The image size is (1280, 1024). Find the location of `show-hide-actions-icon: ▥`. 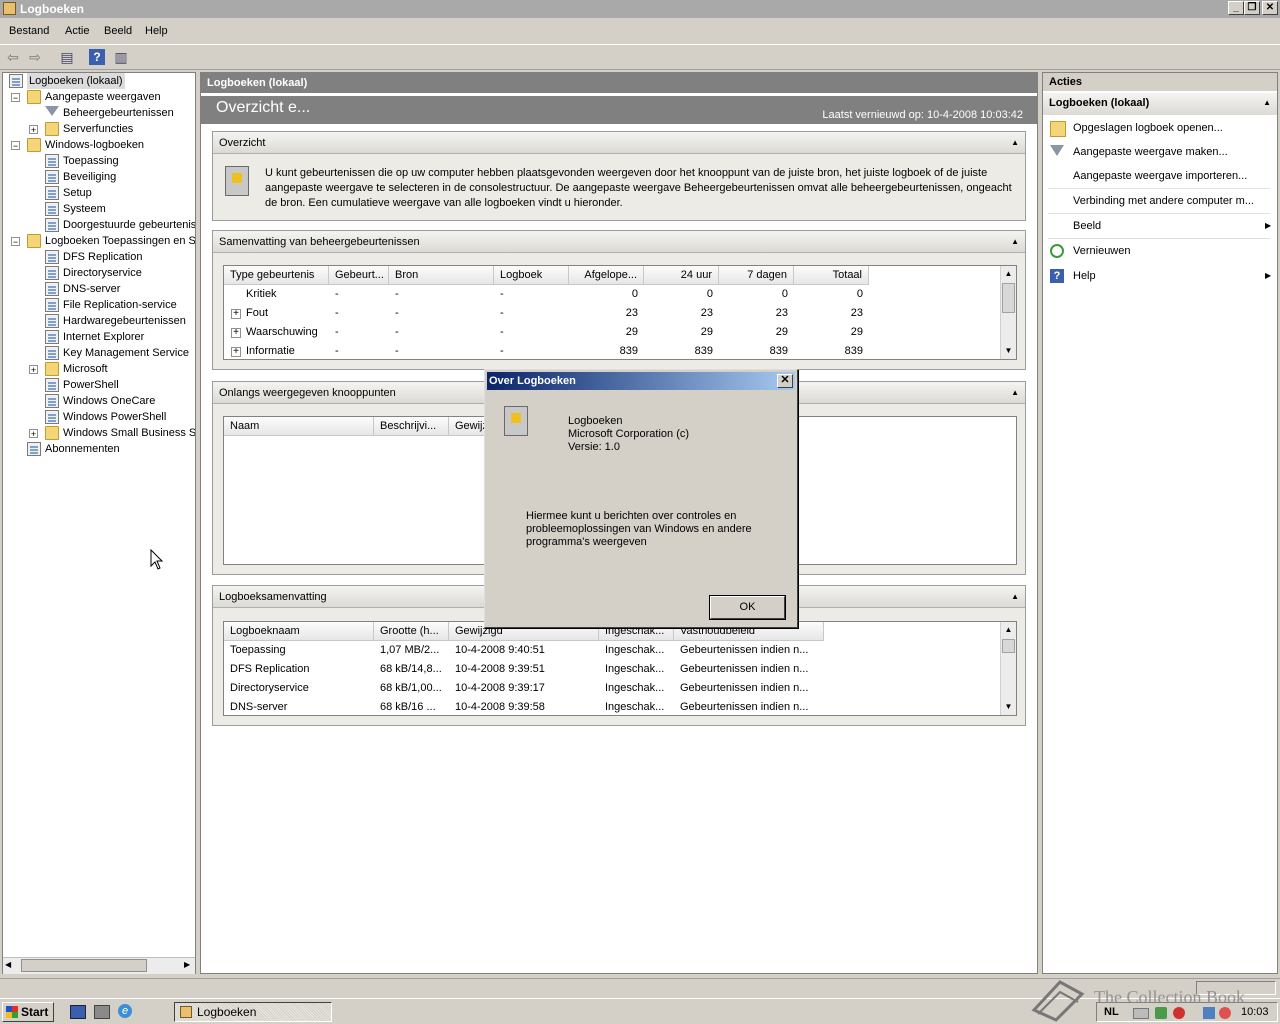

show-hide-actions-icon: ▥ is located at coordinates (121, 57).